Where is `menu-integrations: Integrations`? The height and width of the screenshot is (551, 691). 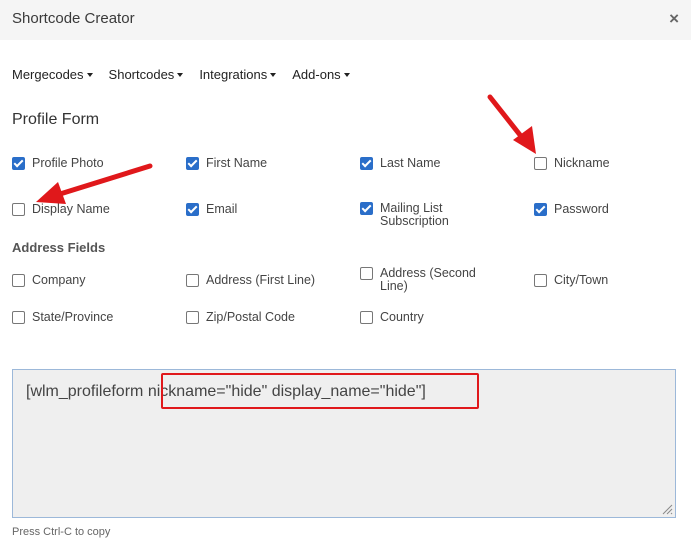 menu-integrations: Integrations is located at coordinates (238, 74).